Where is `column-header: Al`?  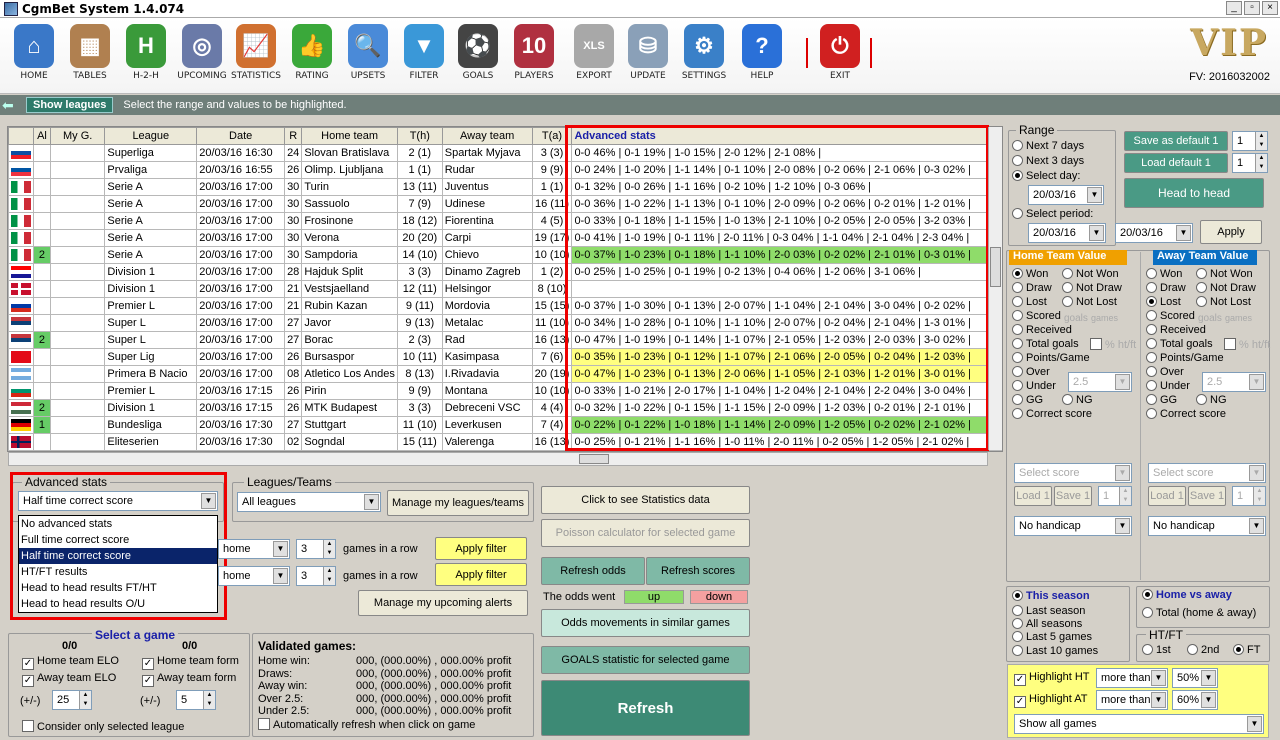 column-header: Al is located at coordinates (42, 136).